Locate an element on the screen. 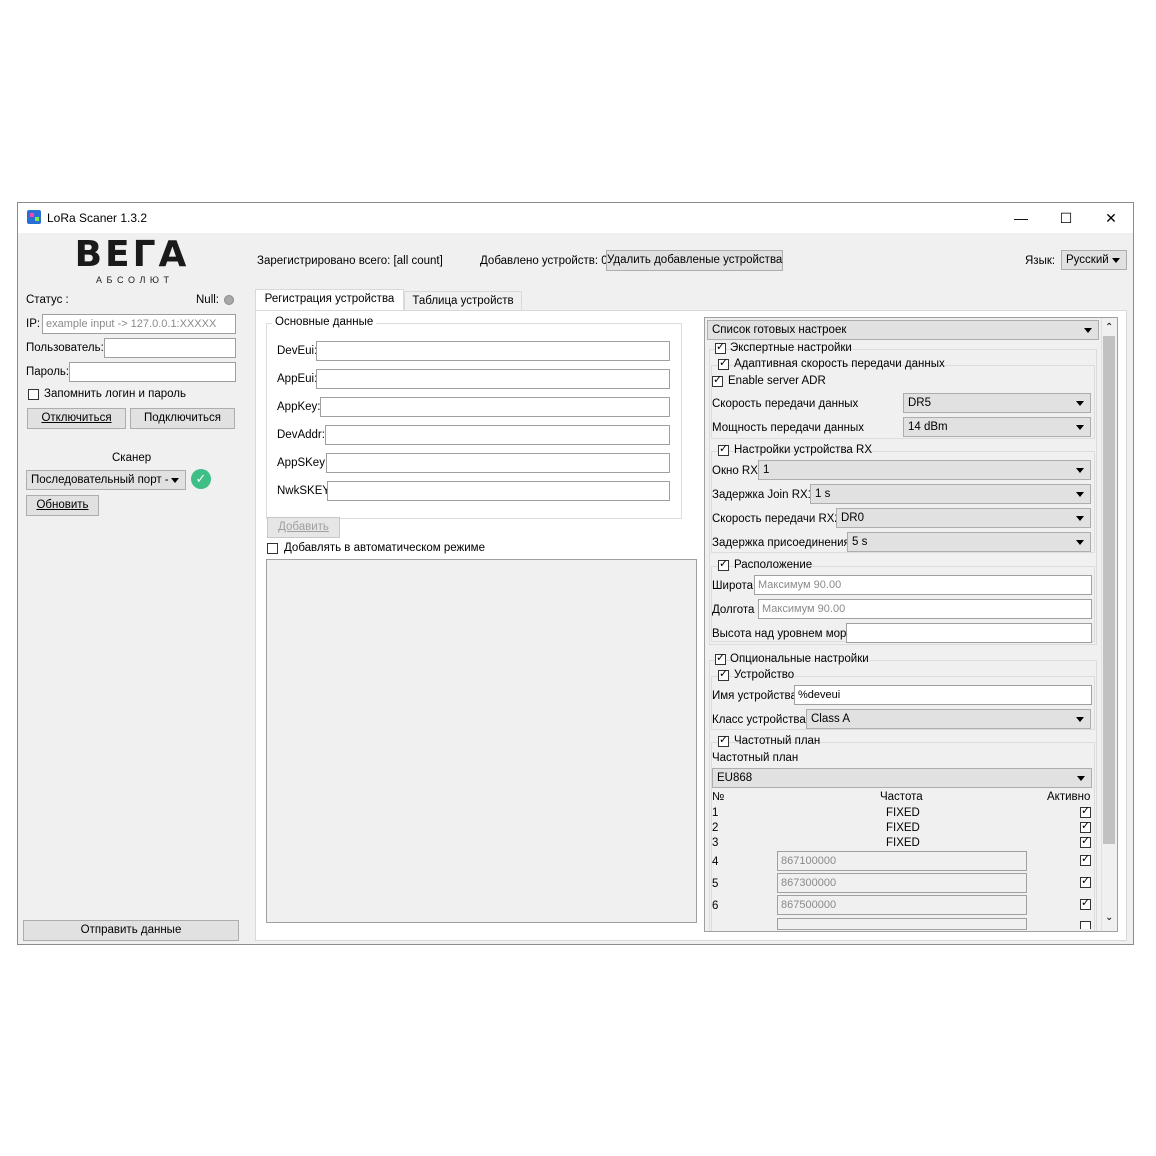 The height and width of the screenshot is (1156, 1156). port-select: Последовательный порт - is located at coordinates (106, 480).